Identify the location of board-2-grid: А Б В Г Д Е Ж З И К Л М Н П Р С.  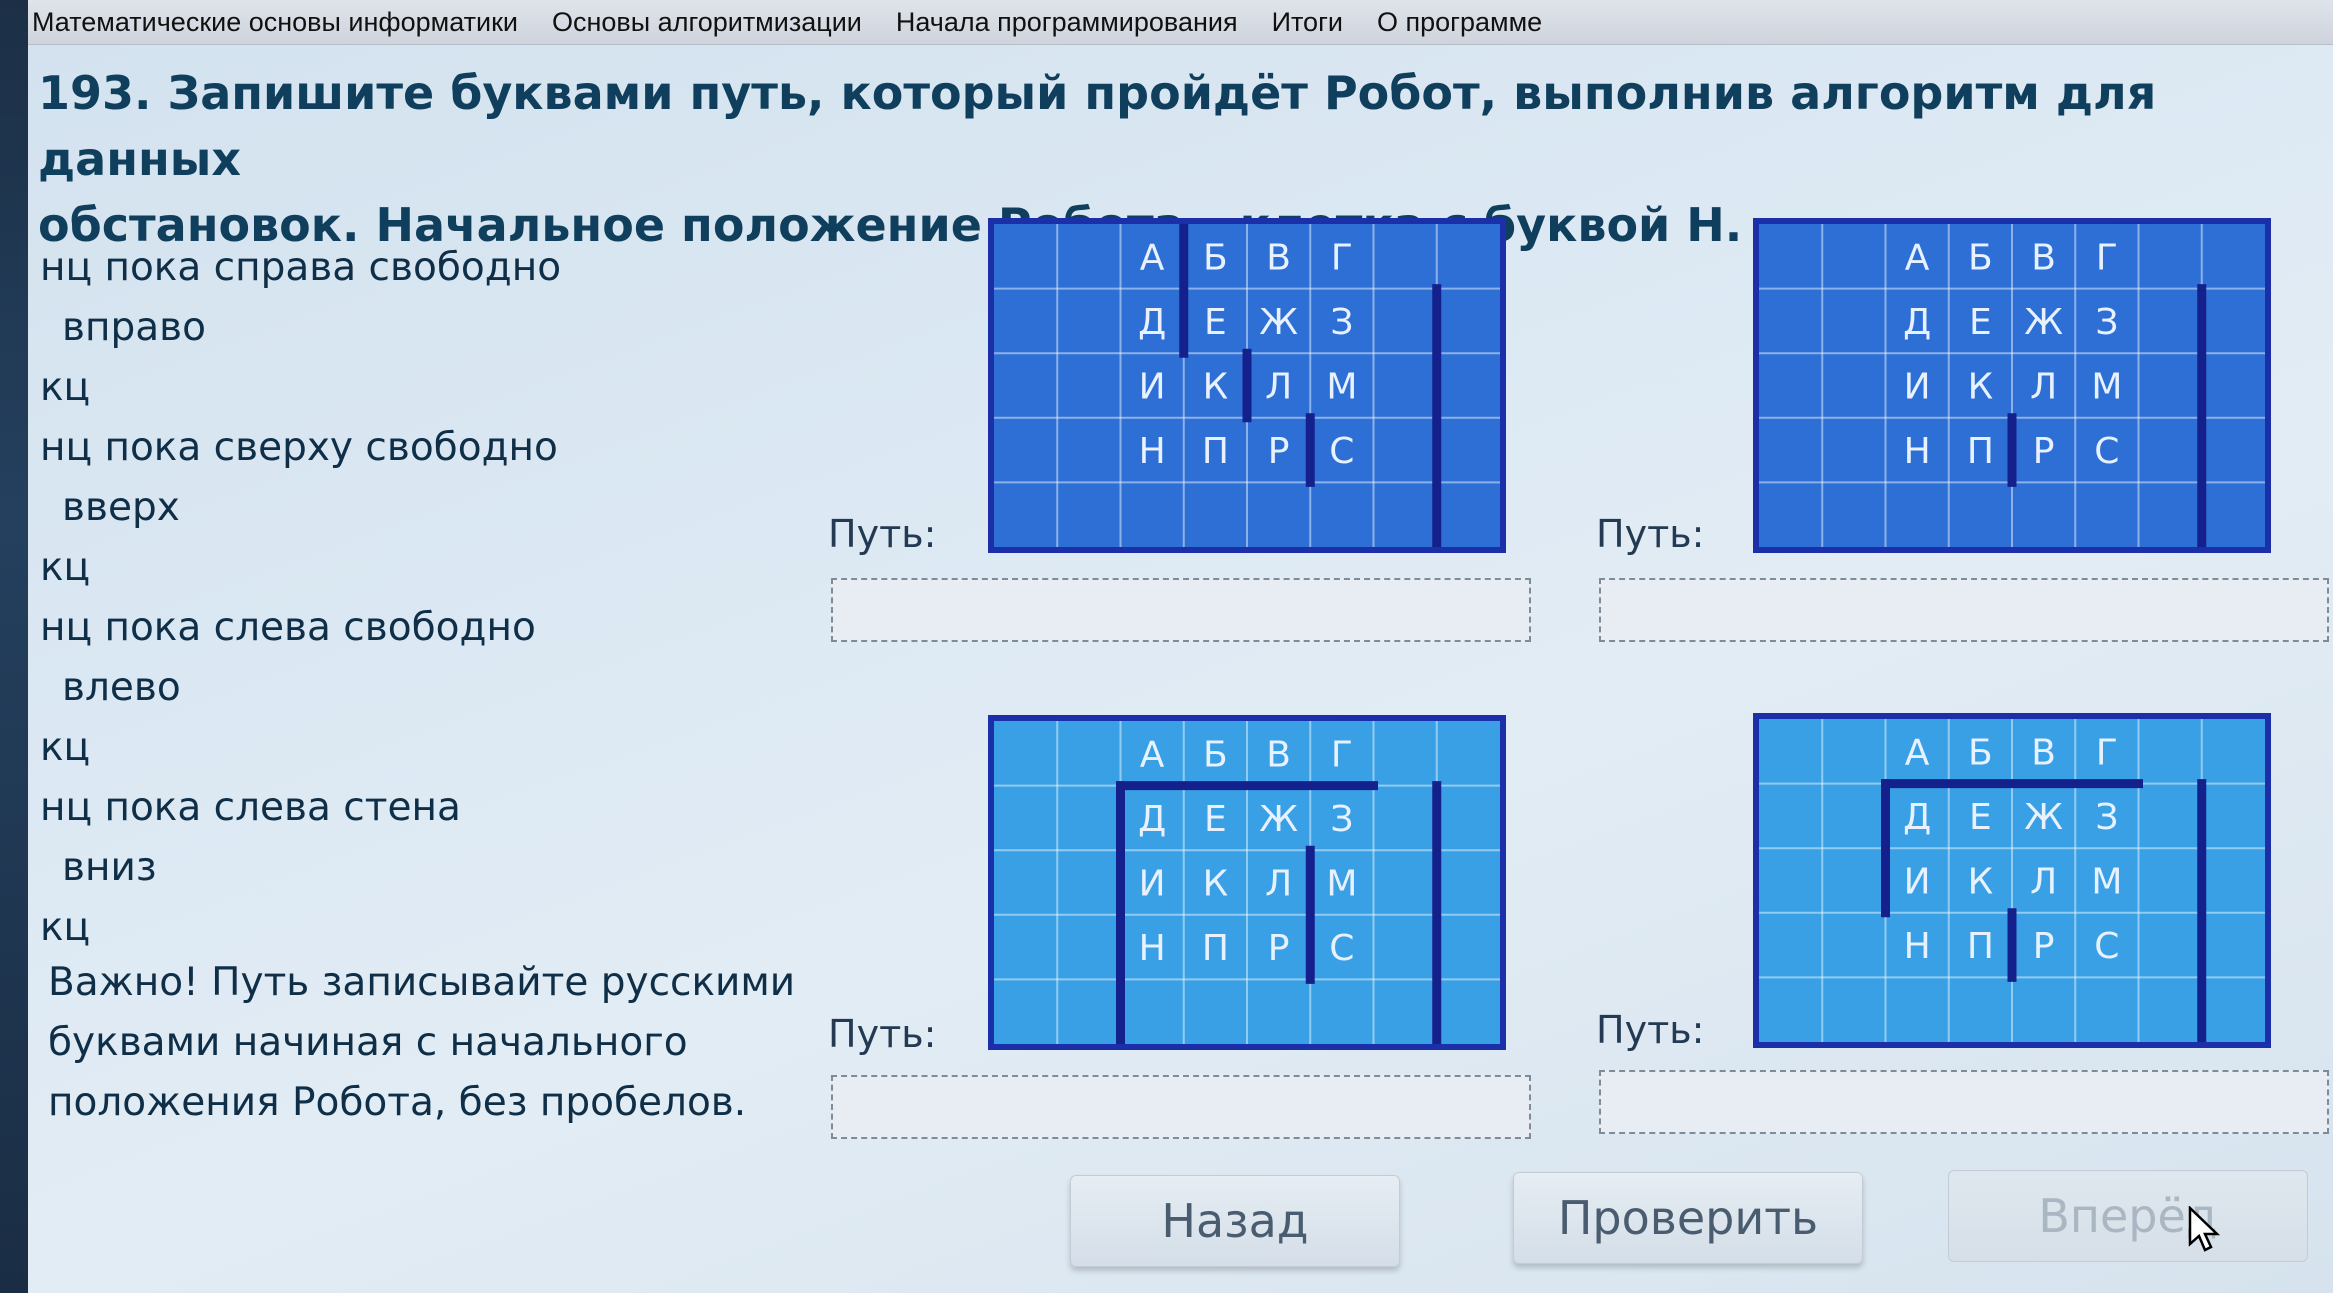
(2012, 385).